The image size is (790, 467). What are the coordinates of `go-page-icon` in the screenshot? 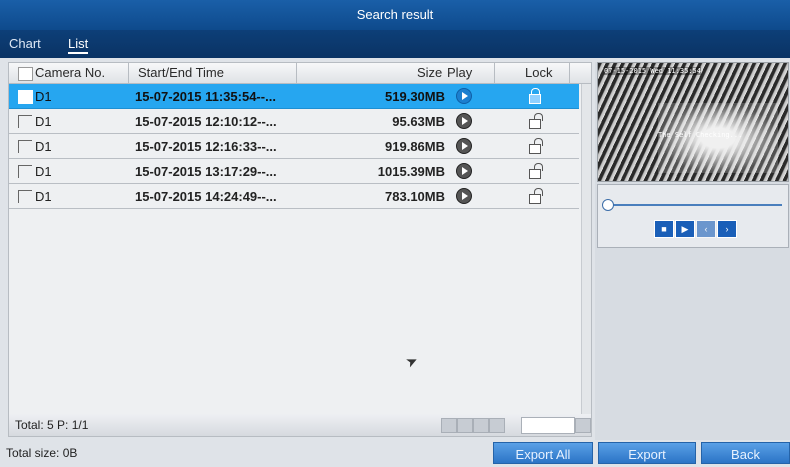 It's located at (583, 425).